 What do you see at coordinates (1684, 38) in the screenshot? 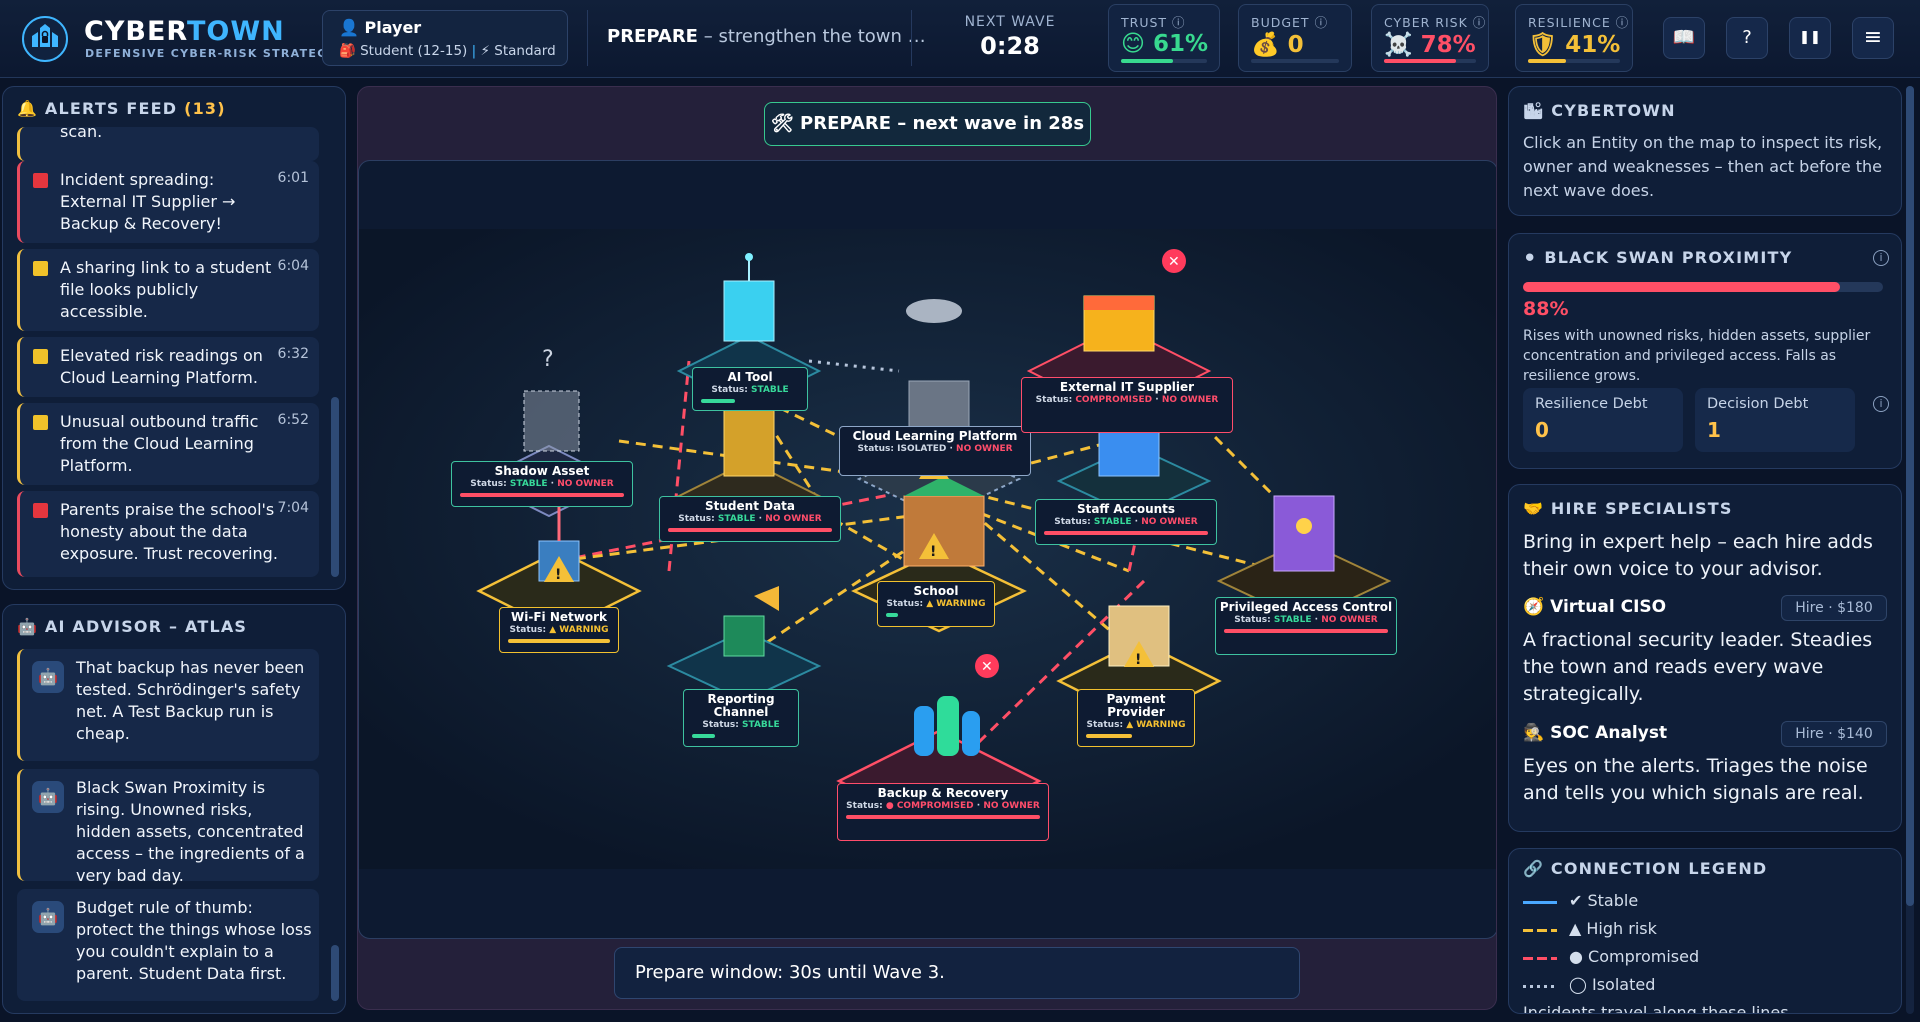
I see `guide-button: 📖` at bounding box center [1684, 38].